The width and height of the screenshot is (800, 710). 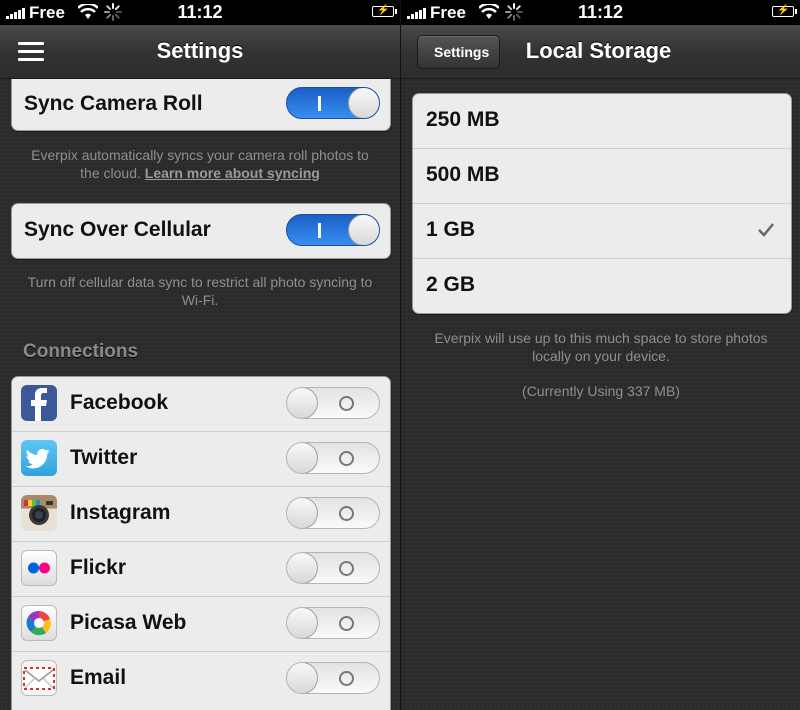 What do you see at coordinates (333, 230) in the screenshot?
I see `sync-cellular-toggle` at bounding box center [333, 230].